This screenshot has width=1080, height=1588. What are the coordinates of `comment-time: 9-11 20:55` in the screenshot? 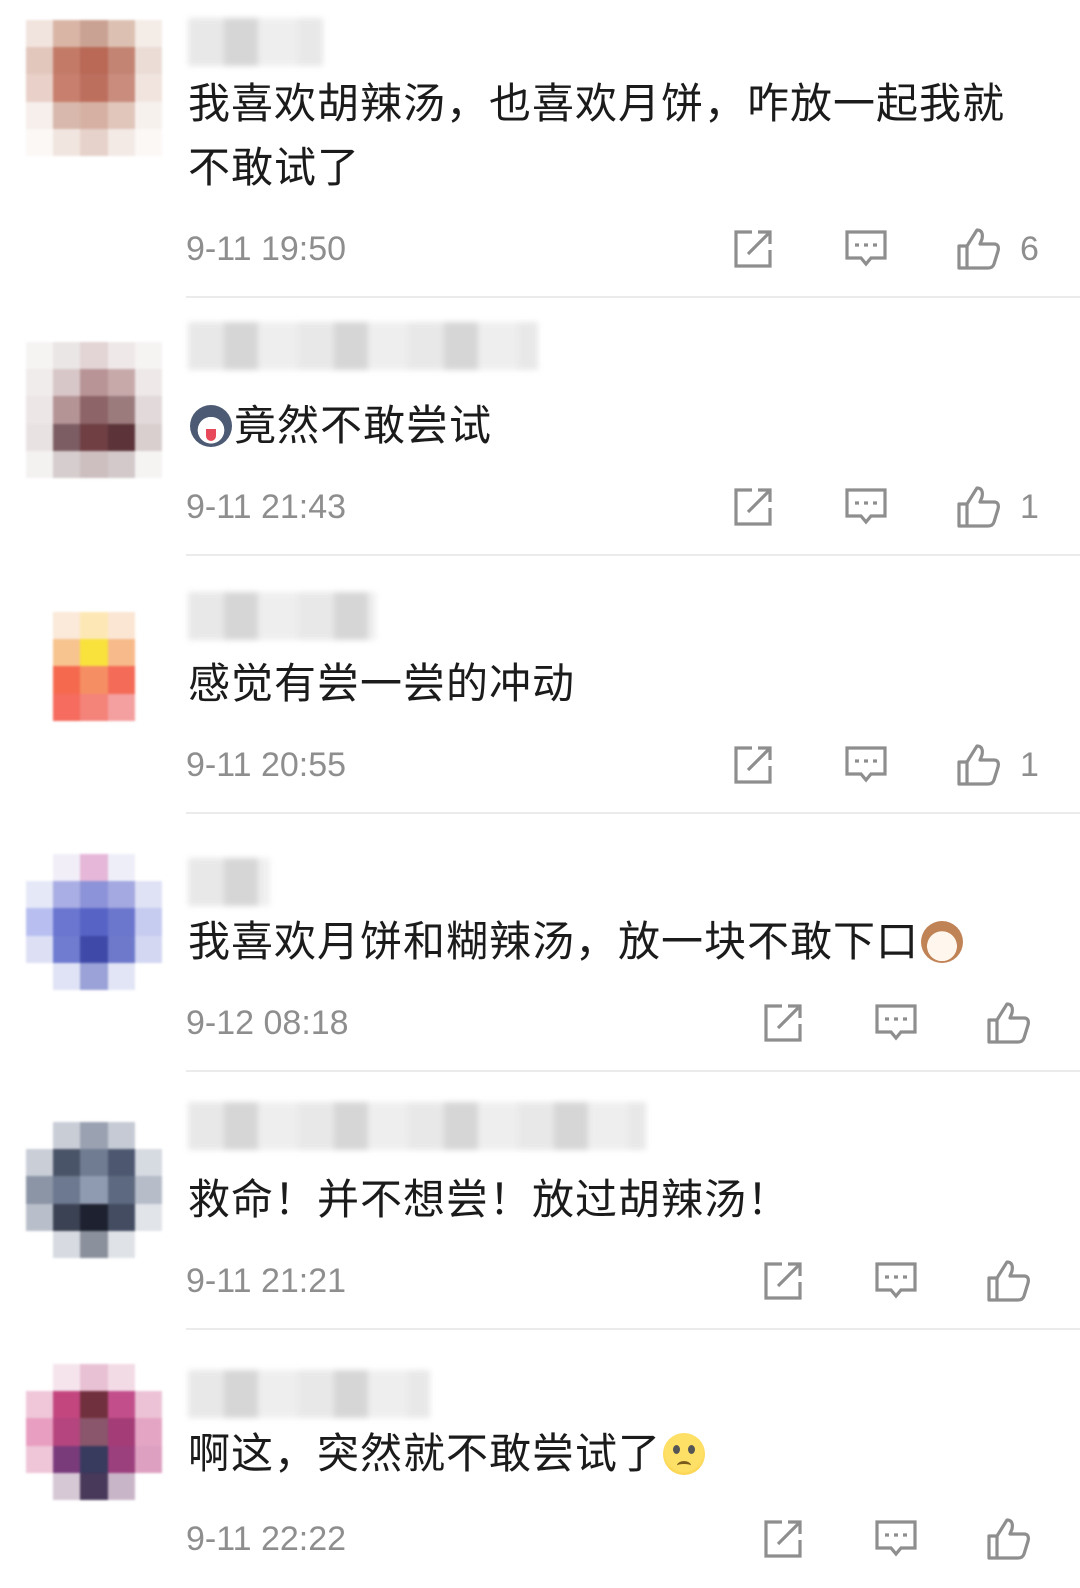 It's located at (266, 765).